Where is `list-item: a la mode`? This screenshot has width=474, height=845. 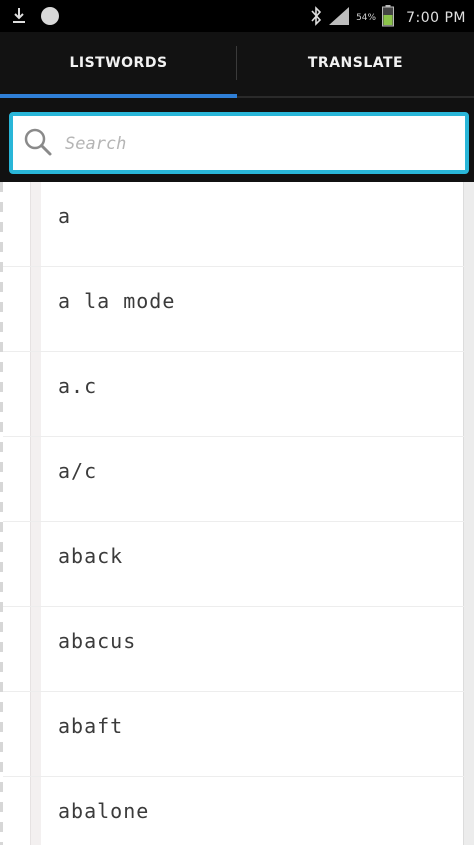
list-item: a la mode is located at coordinates (232, 309).